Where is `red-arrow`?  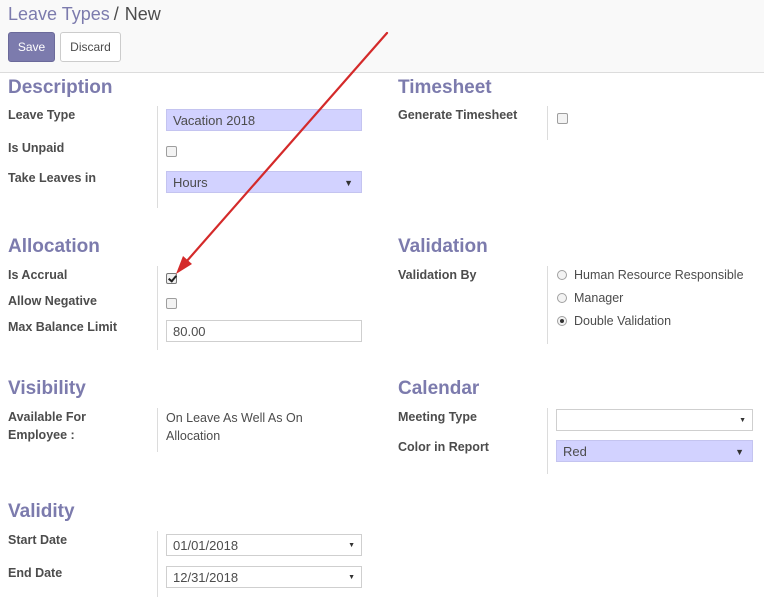 red-arrow is located at coordinates (282, 152).